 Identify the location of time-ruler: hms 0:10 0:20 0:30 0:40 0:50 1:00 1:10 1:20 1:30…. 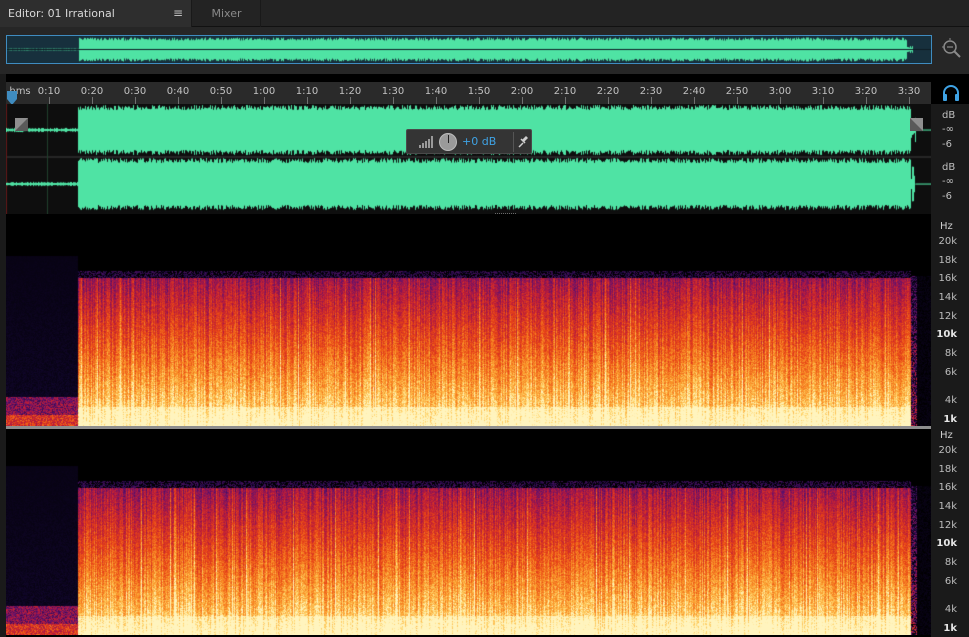
(468, 93).